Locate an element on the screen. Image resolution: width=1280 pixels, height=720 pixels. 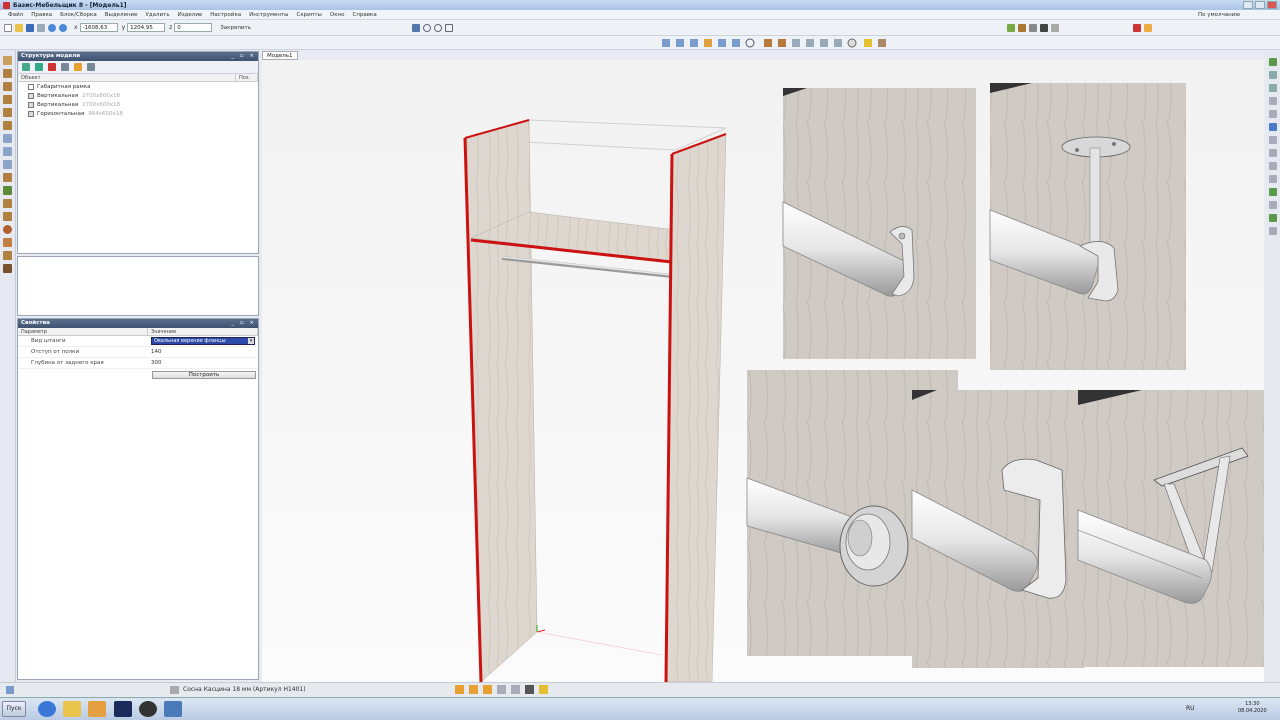
add-icon is located at coordinates (39, 67).